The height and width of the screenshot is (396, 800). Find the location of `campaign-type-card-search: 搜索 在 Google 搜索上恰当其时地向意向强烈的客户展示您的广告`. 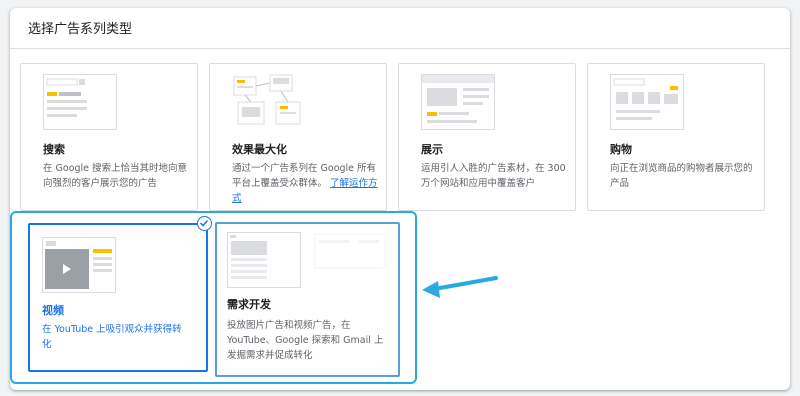

campaign-type-card-search: 搜索 在 Google 搜索上恰当其时地向意向强烈的客户展示您的广告 is located at coordinates (109, 137).